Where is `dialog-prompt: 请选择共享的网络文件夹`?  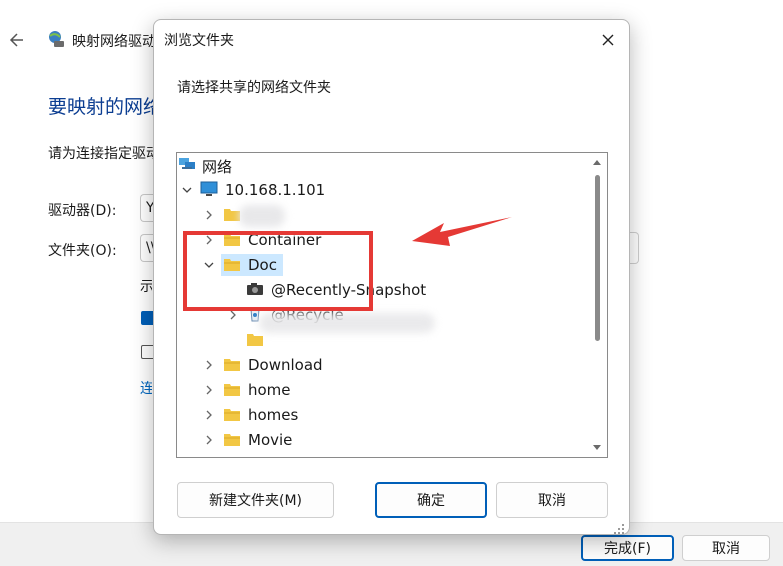
dialog-prompt: 请选择共享的网络文件夹 is located at coordinates (254, 88).